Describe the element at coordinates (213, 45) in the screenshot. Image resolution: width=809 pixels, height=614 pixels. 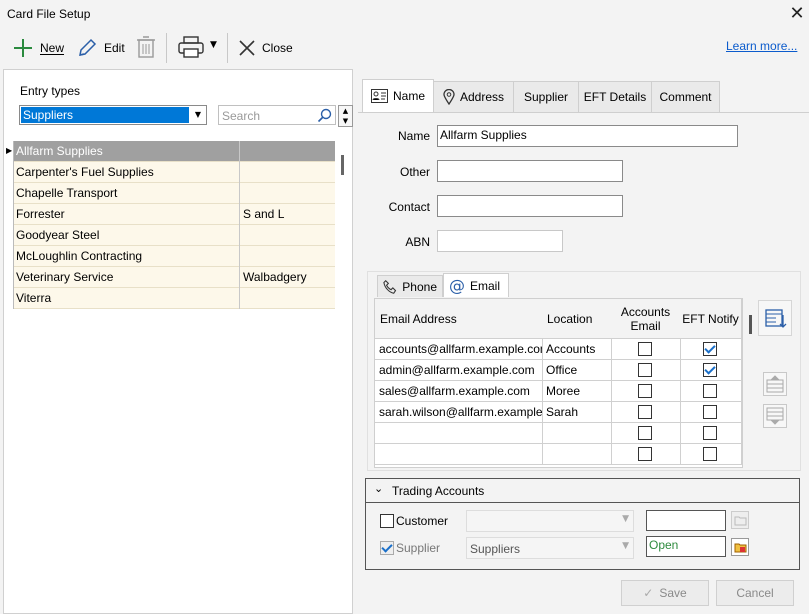
I see `print-dropdown-icon: ▼` at that location.